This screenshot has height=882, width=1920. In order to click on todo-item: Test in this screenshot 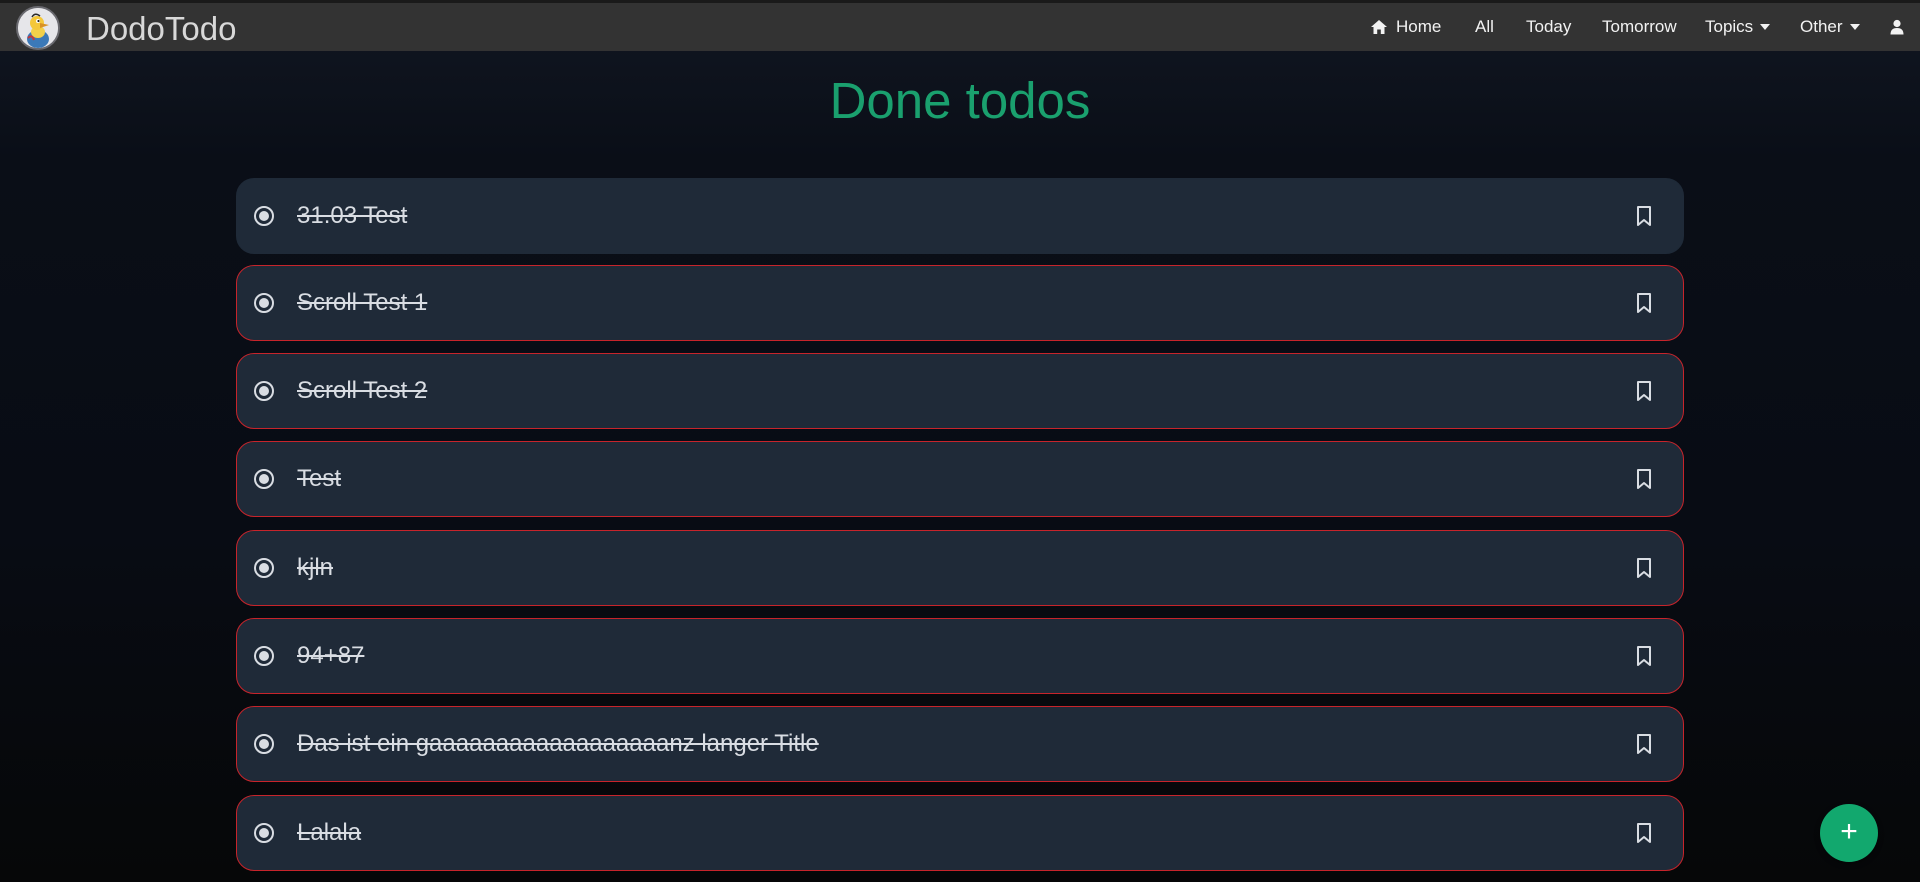, I will do `click(960, 479)`.